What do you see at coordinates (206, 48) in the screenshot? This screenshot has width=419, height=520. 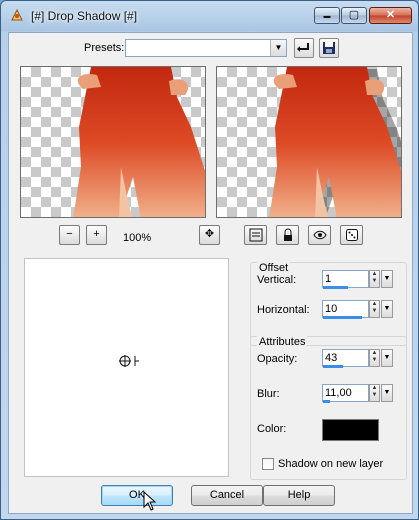 I see `presets-combo: ▼` at bounding box center [206, 48].